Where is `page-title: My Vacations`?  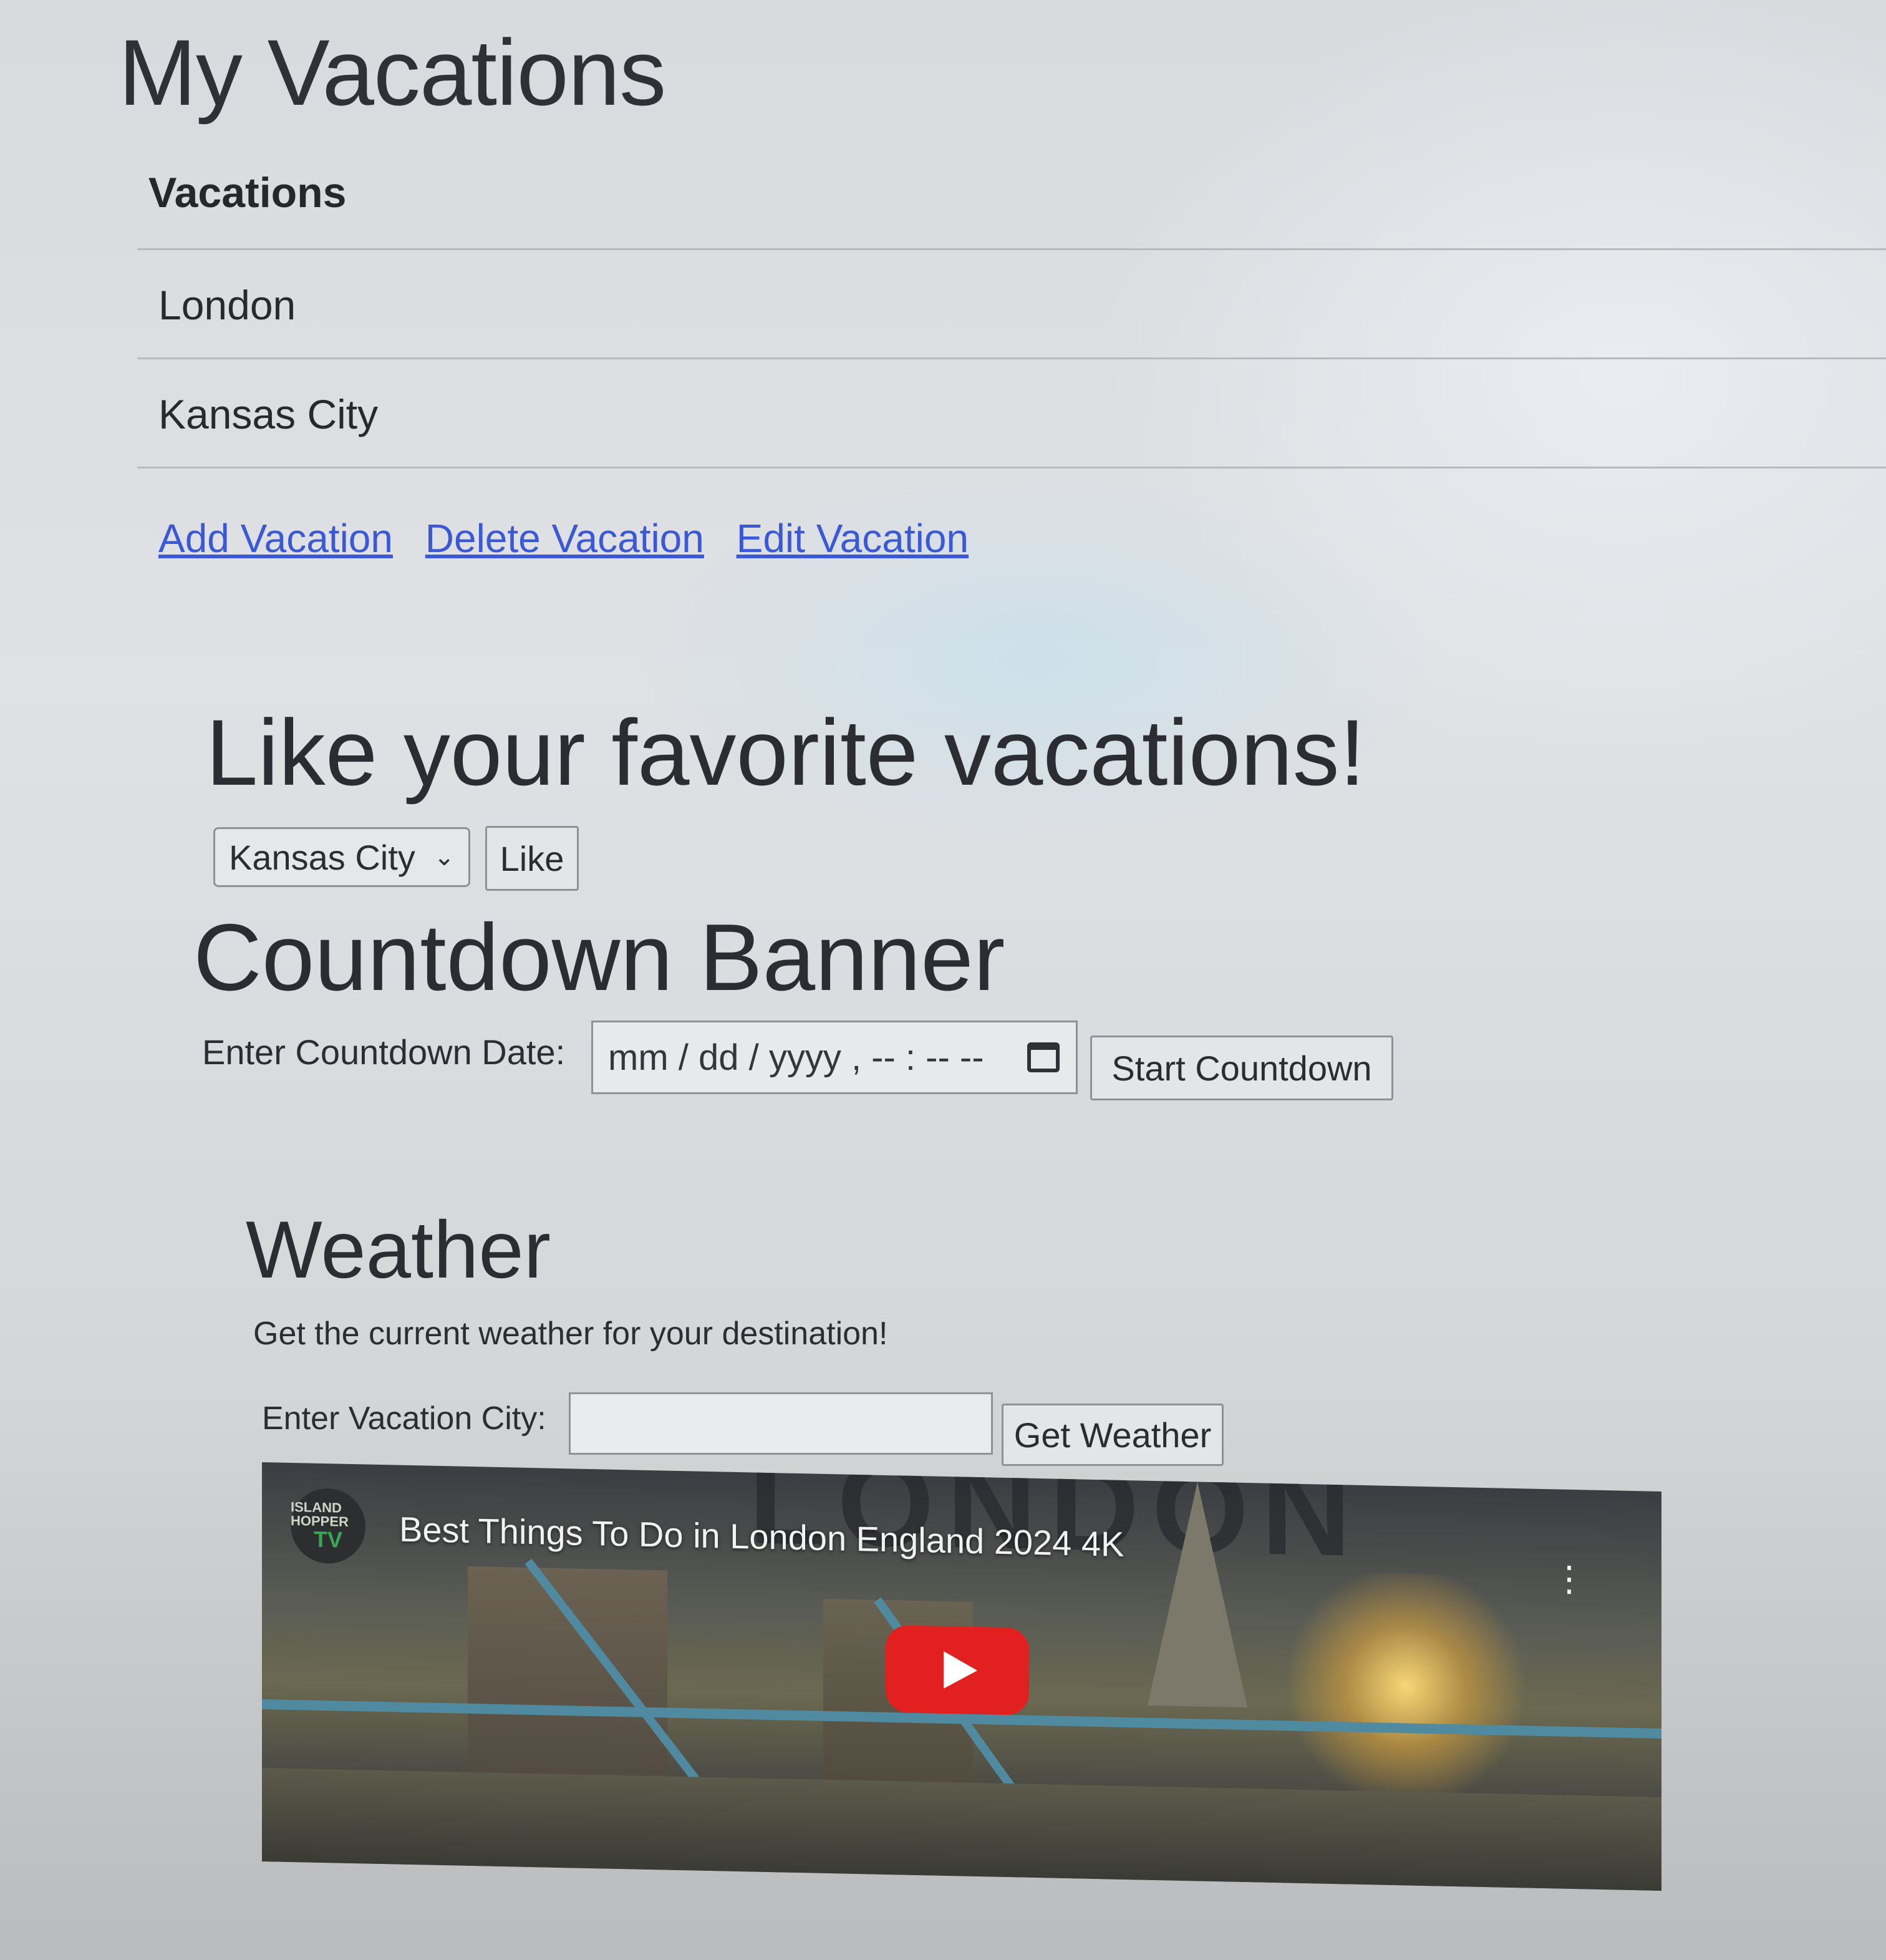 page-title: My Vacations is located at coordinates (392, 73).